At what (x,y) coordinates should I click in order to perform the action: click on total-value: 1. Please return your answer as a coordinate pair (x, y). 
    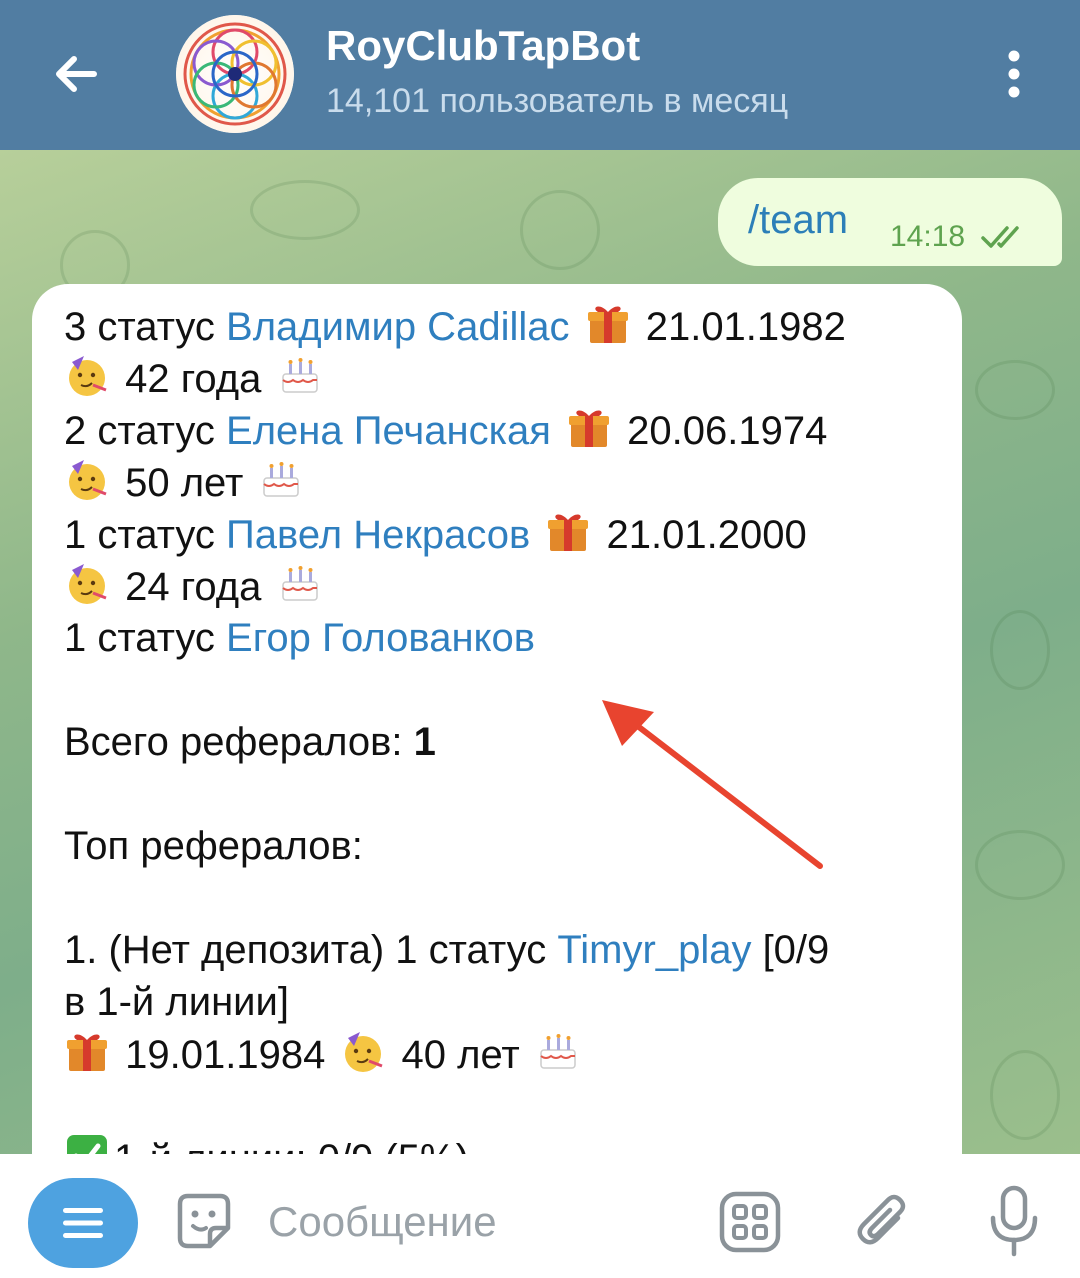
    Looking at the image, I should click on (424, 742).